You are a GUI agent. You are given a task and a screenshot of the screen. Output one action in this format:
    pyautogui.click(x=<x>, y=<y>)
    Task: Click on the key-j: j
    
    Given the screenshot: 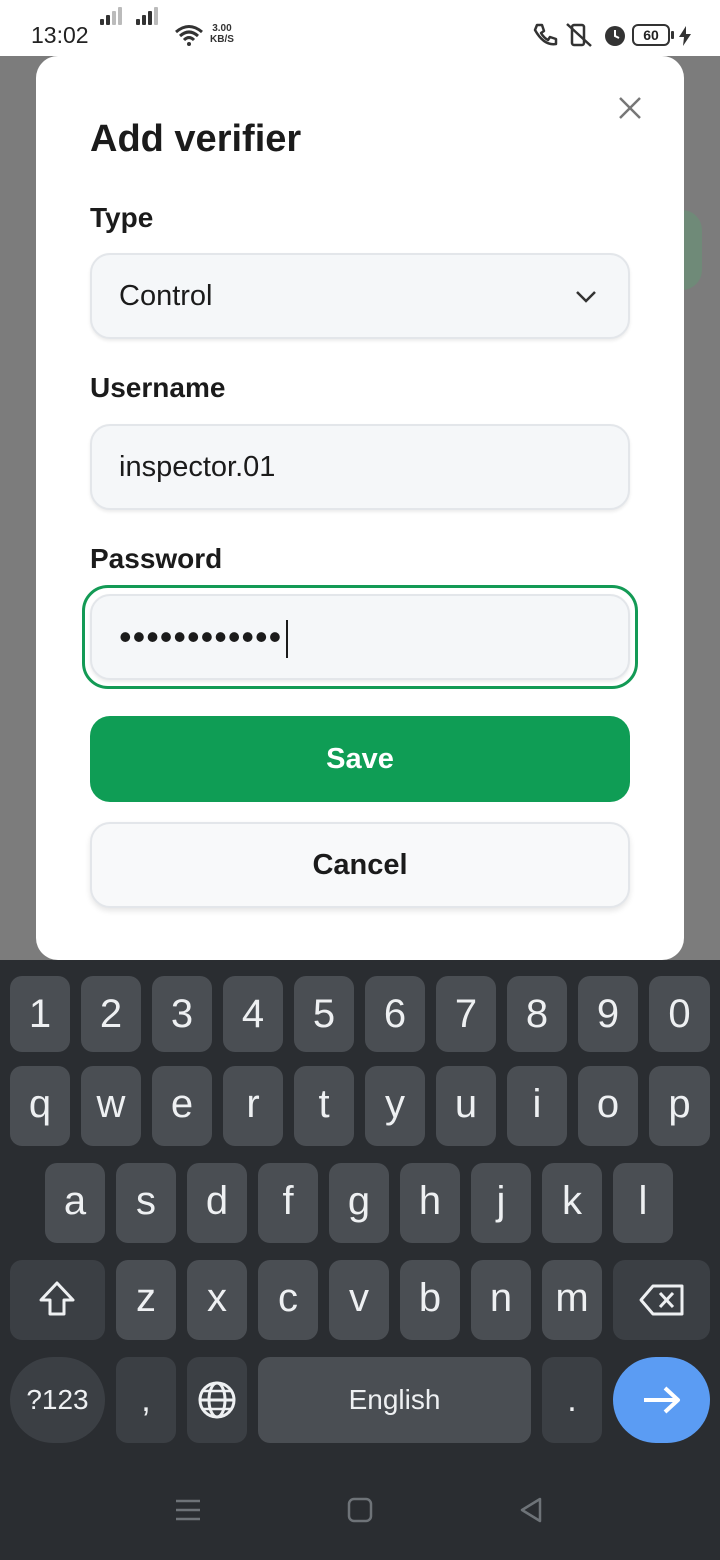 What is the action you would take?
    pyautogui.click(x=501, y=1203)
    